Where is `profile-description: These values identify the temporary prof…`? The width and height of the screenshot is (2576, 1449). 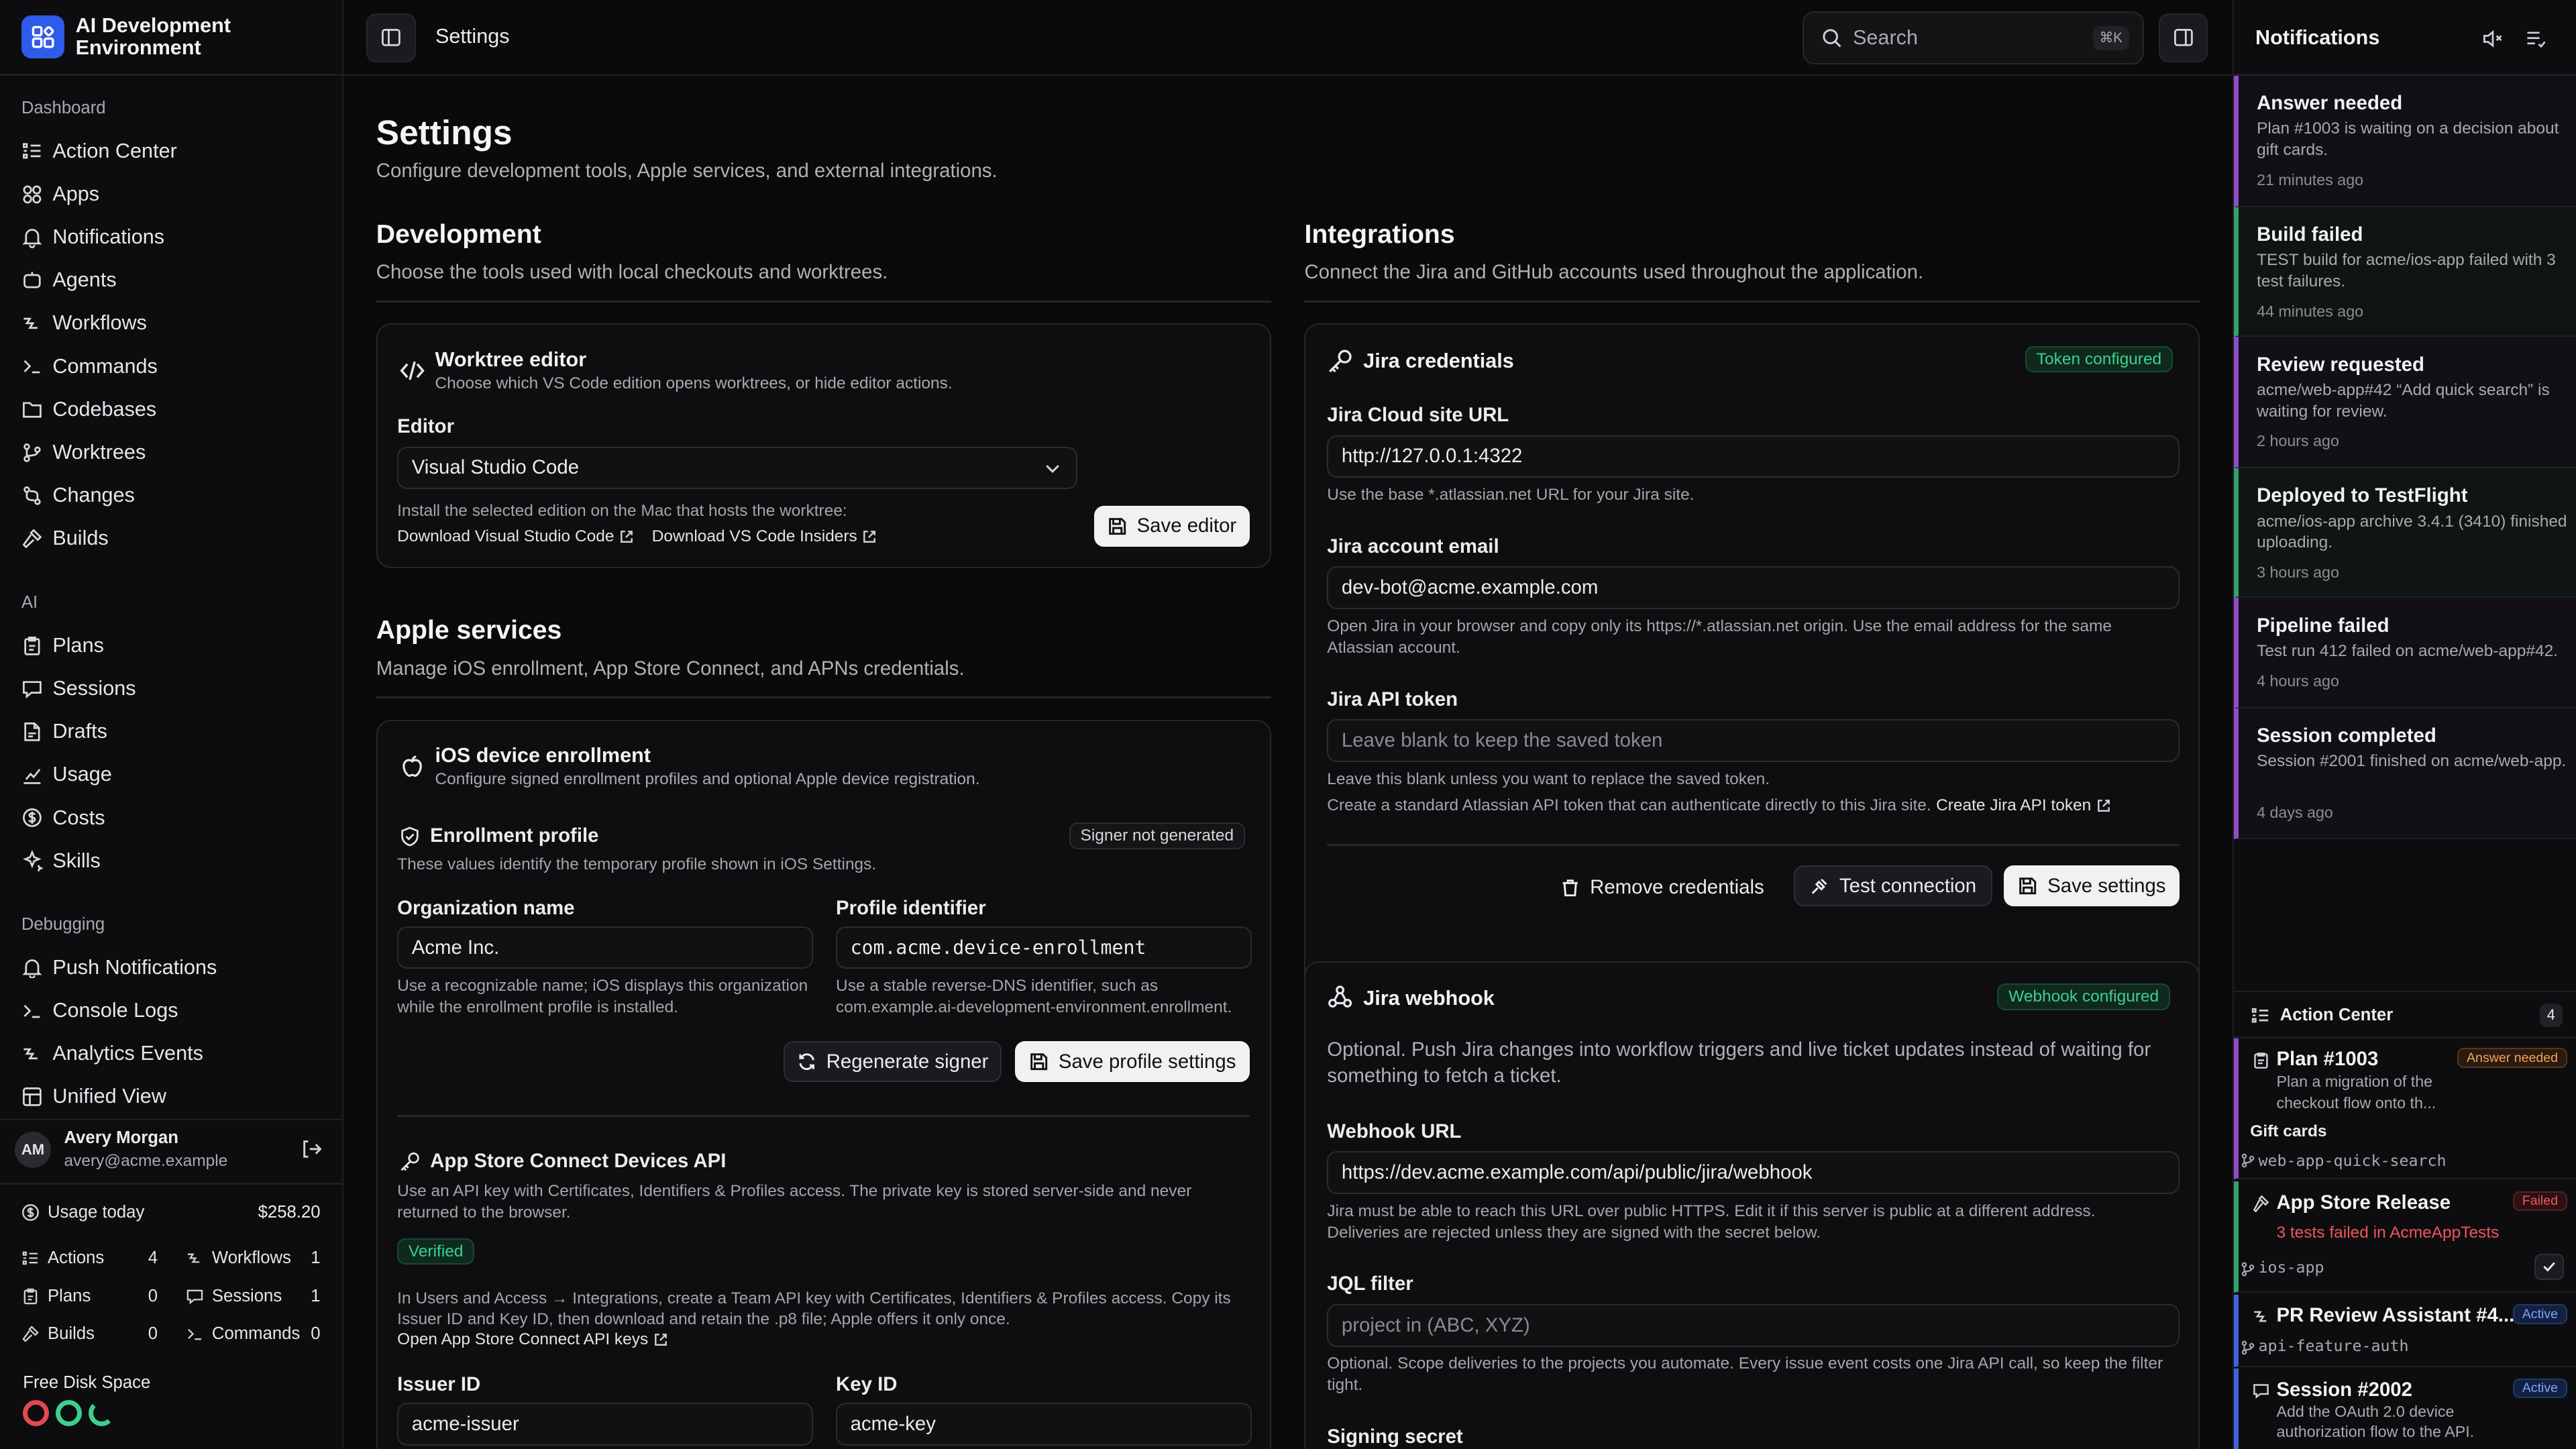
profile-description: These values identify the temporary prof… is located at coordinates (637, 864).